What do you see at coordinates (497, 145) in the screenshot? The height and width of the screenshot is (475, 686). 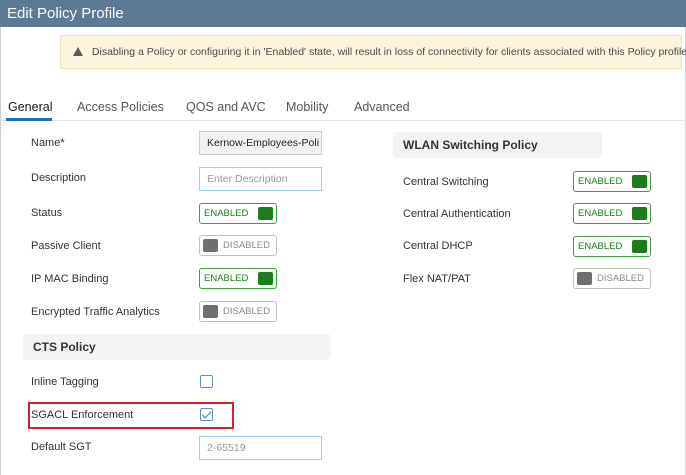 I see `wlan-switching-policy-section: WLAN Switching Policy` at bounding box center [497, 145].